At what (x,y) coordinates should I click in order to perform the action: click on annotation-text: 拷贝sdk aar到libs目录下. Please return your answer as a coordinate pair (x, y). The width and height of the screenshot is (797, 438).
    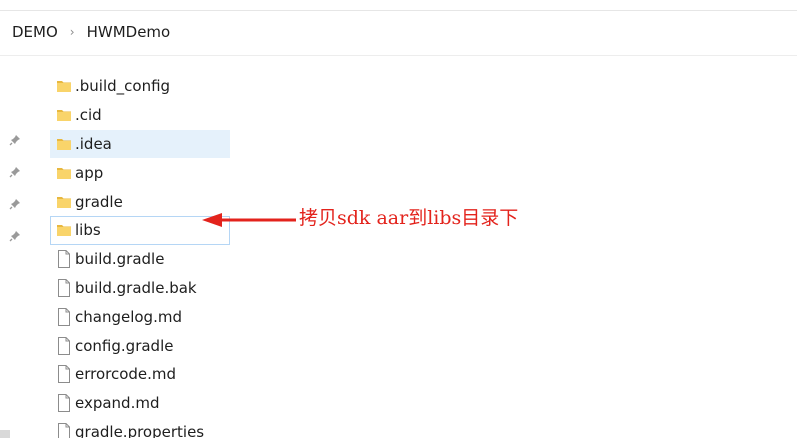
    Looking at the image, I should click on (409, 218).